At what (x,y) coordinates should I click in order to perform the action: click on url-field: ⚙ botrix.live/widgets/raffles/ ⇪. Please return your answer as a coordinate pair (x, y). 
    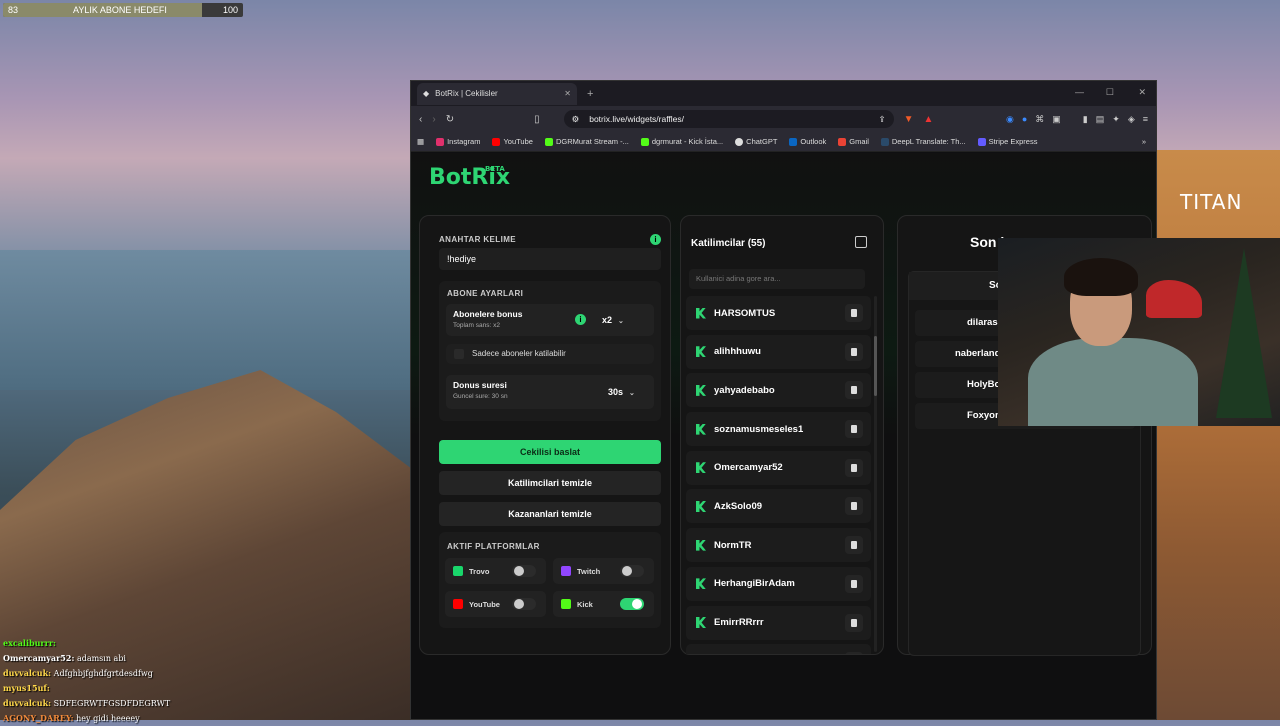
    Looking at the image, I should click on (728, 119).